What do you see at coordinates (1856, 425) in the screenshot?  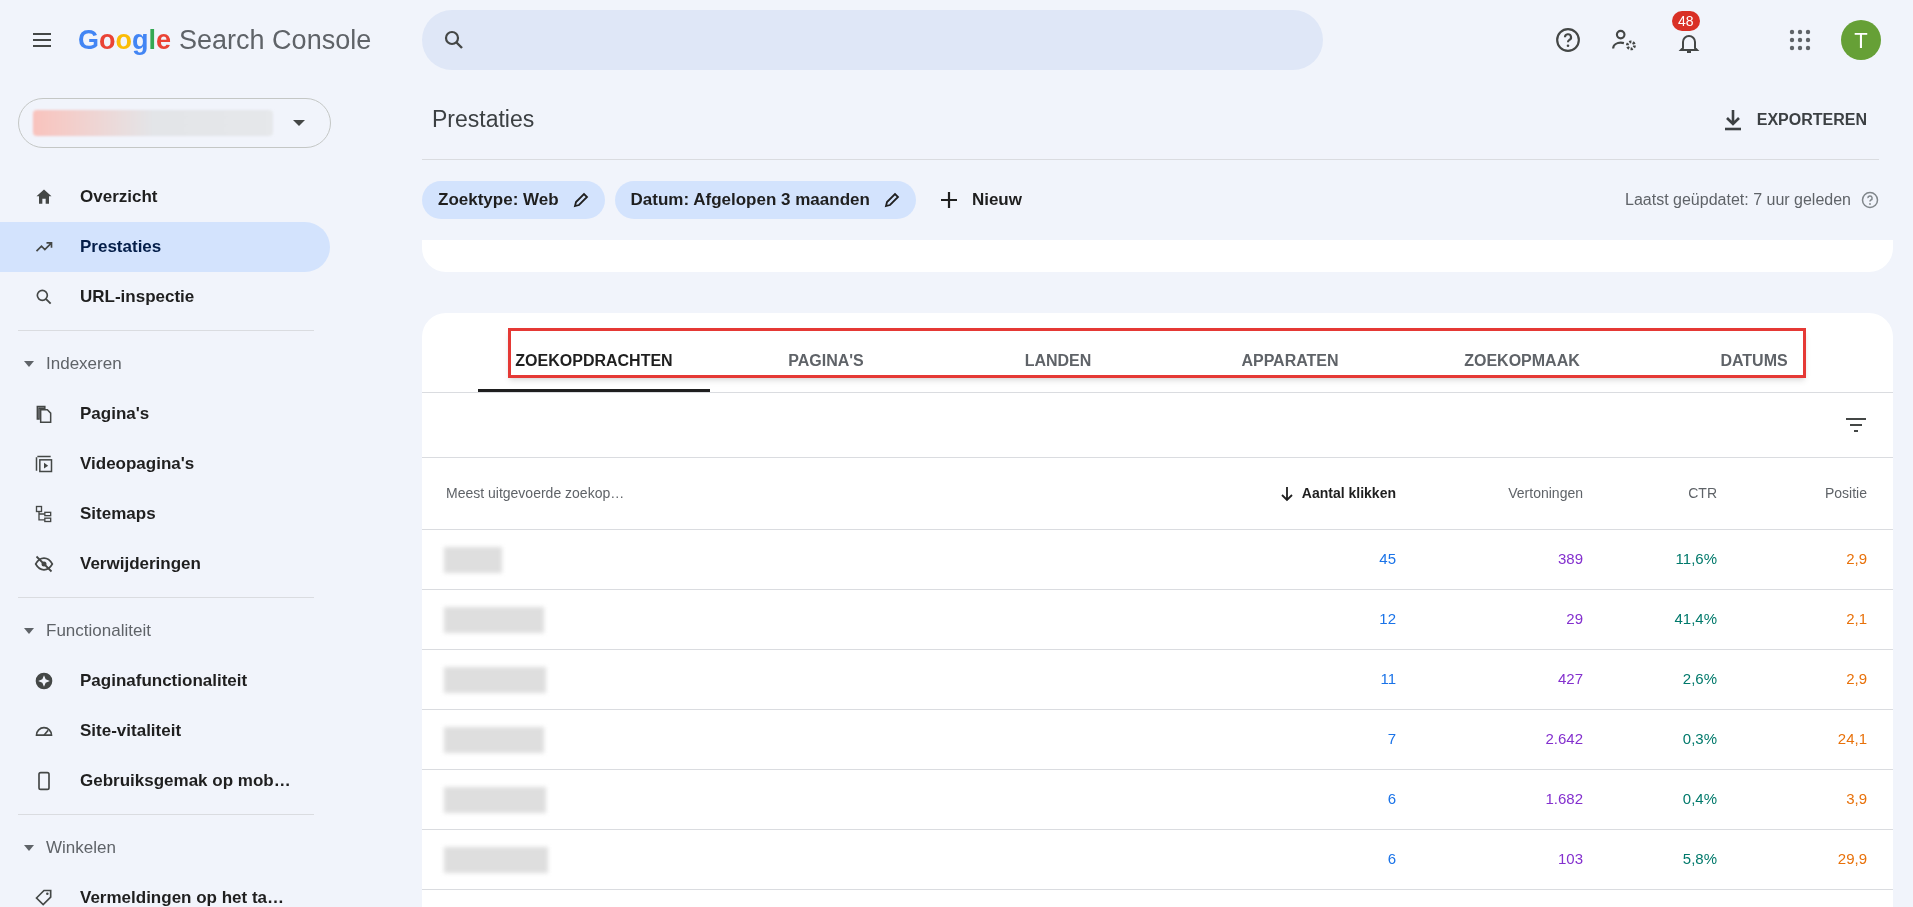 I see `filter-icon` at bounding box center [1856, 425].